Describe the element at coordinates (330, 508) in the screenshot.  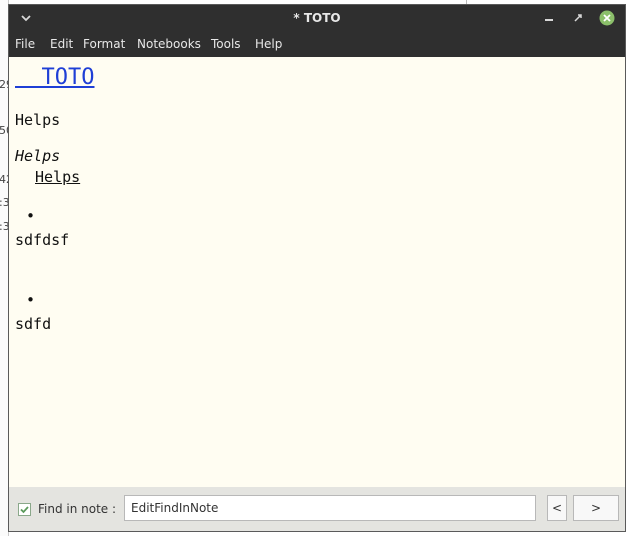
I see `find-input: EditFindInNote` at that location.